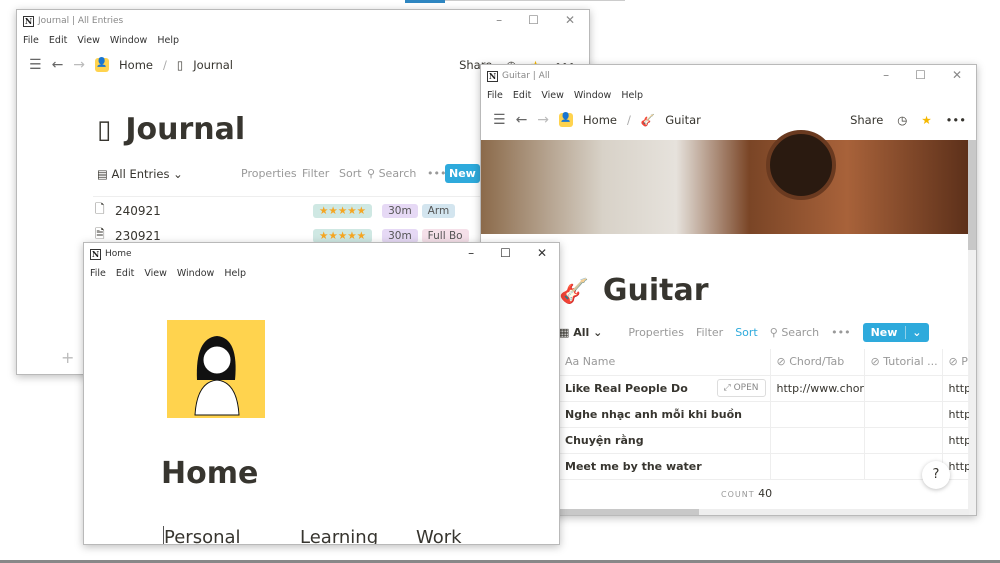 This screenshot has width=1000, height=563. Describe the element at coordinates (926, 120) in the screenshot. I see `star-icon: ★` at that location.